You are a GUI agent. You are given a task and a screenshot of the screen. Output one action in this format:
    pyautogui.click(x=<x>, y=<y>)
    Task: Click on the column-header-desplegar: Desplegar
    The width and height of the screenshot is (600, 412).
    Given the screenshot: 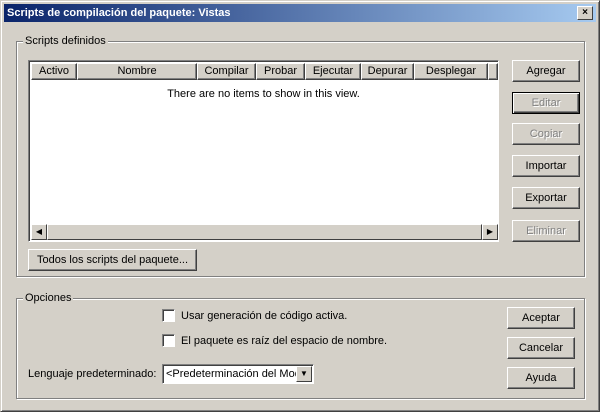 What is the action you would take?
    pyautogui.click(x=451, y=71)
    